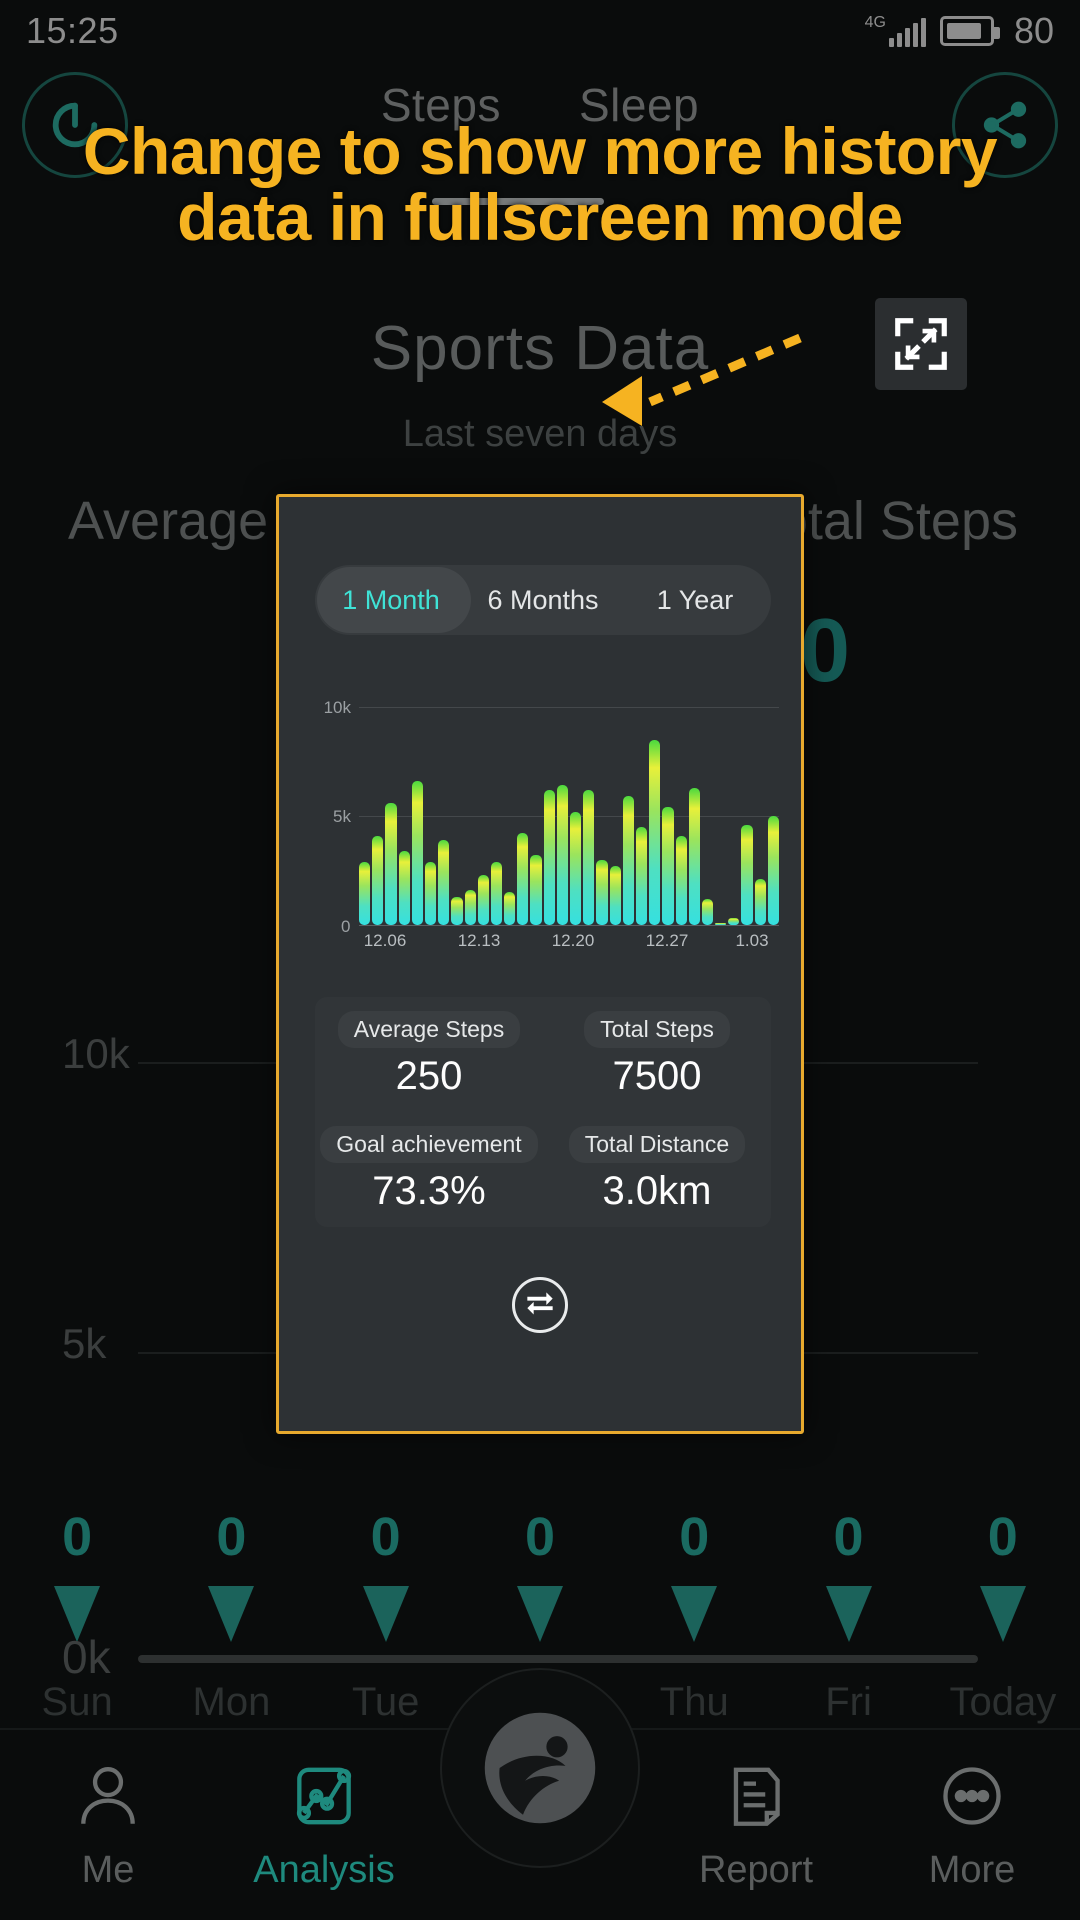  I want to click on nav-label-me: Me, so click(108, 1869).